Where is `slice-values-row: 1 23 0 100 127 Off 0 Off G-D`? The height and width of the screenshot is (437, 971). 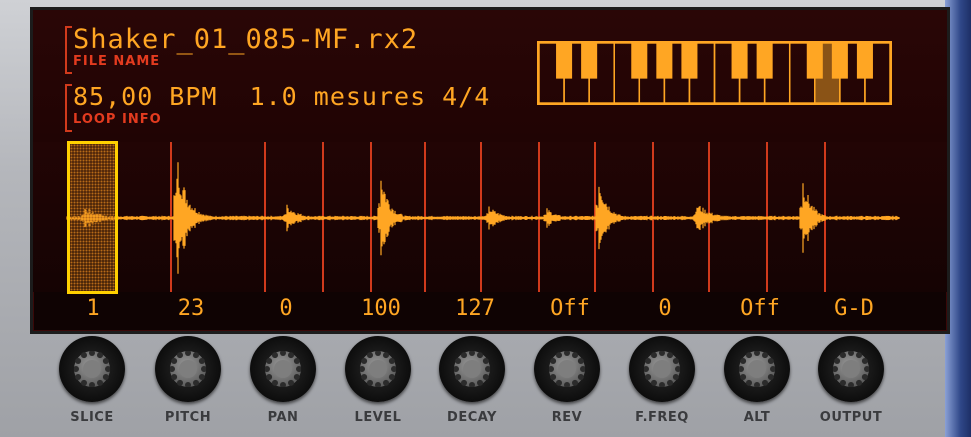 slice-values-row: 1 23 0 100 127 Off 0 Off G-D is located at coordinates (490, 311).